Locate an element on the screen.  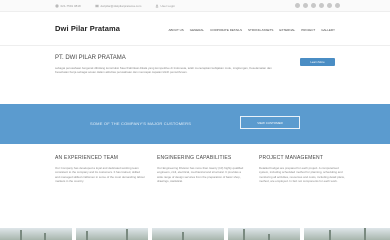
site-logo: Dwi Pilar Pratama is located at coordinates (87, 28).